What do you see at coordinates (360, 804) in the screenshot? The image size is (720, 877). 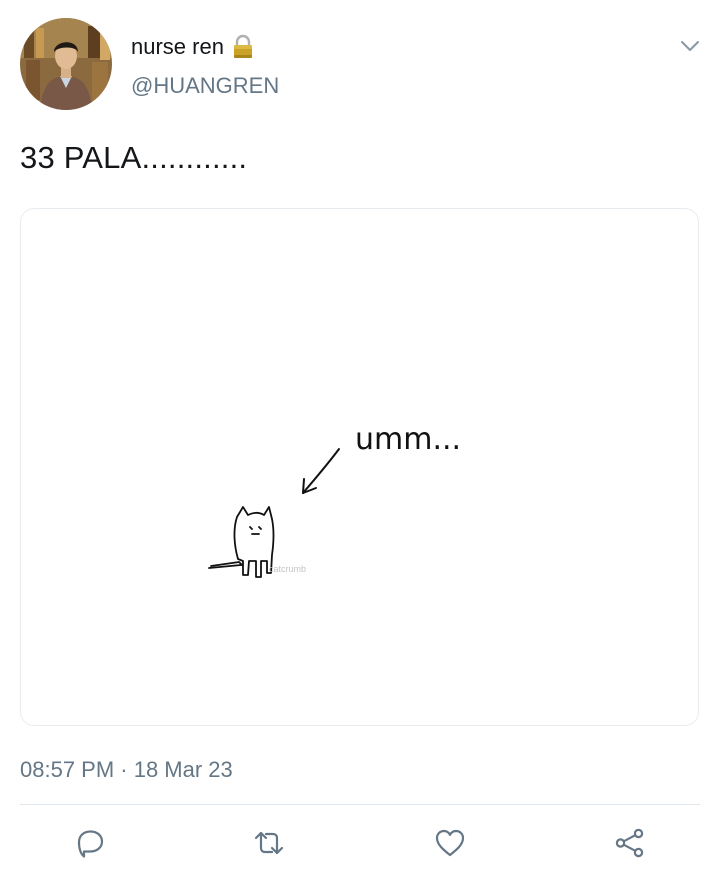 I see `divider` at bounding box center [360, 804].